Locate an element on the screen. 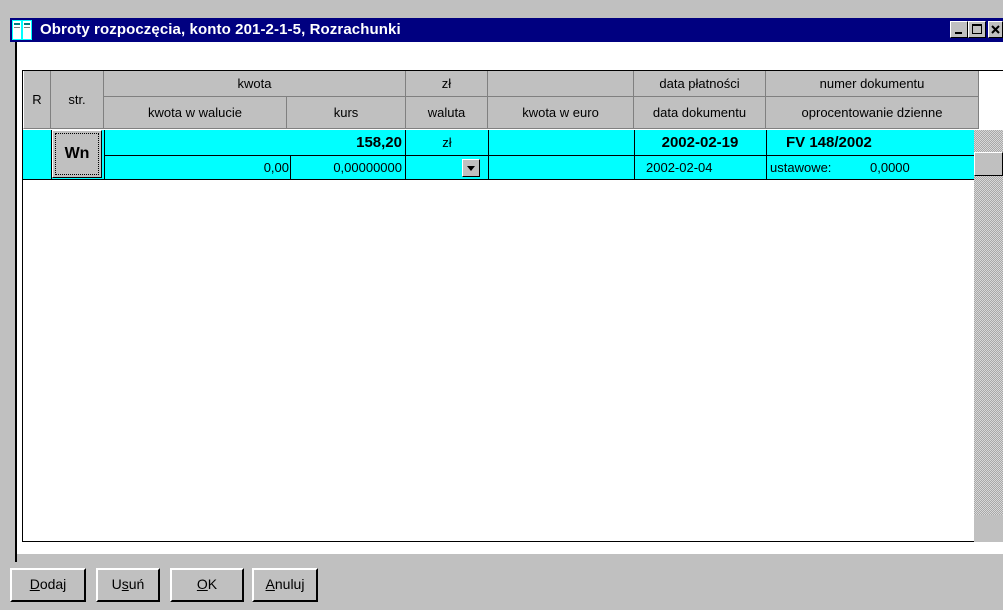 Image resolution: width=1003 pixels, height=610 pixels. anuluj-button: Anuluj is located at coordinates (285, 585).